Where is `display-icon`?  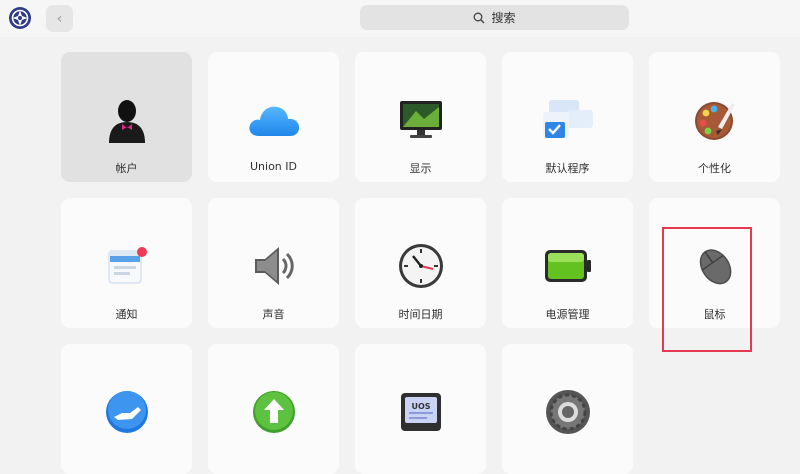
display-icon is located at coordinates (421, 120).